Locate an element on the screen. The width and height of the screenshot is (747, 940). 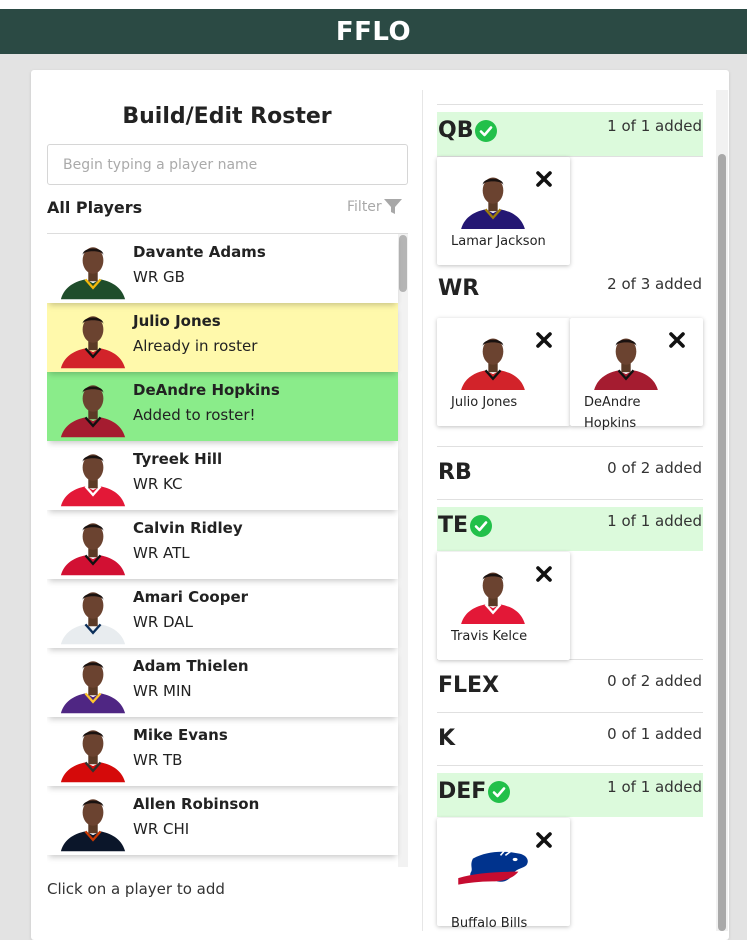
position-name: K is located at coordinates (447, 738).